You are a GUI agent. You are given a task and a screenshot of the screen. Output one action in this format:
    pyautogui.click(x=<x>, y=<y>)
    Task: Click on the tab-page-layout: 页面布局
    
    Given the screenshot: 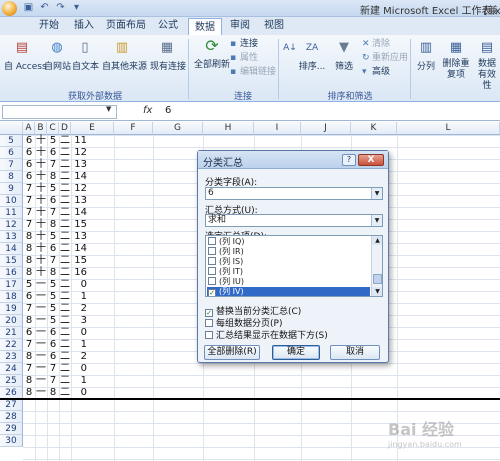 What is the action you would take?
    pyautogui.click(x=126, y=26)
    